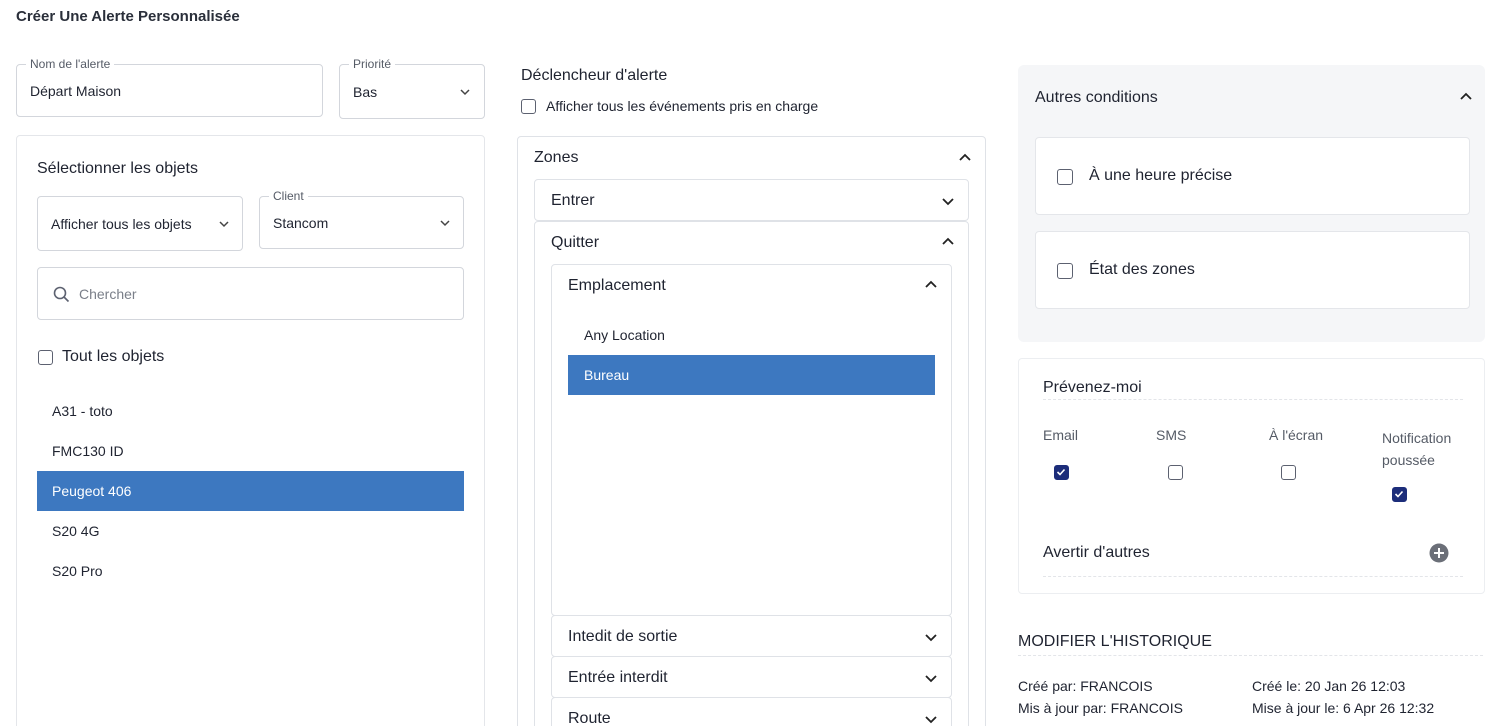  What do you see at coordinates (1161, 175) in the screenshot?
I see `specific-time-label: À une heure précise` at bounding box center [1161, 175].